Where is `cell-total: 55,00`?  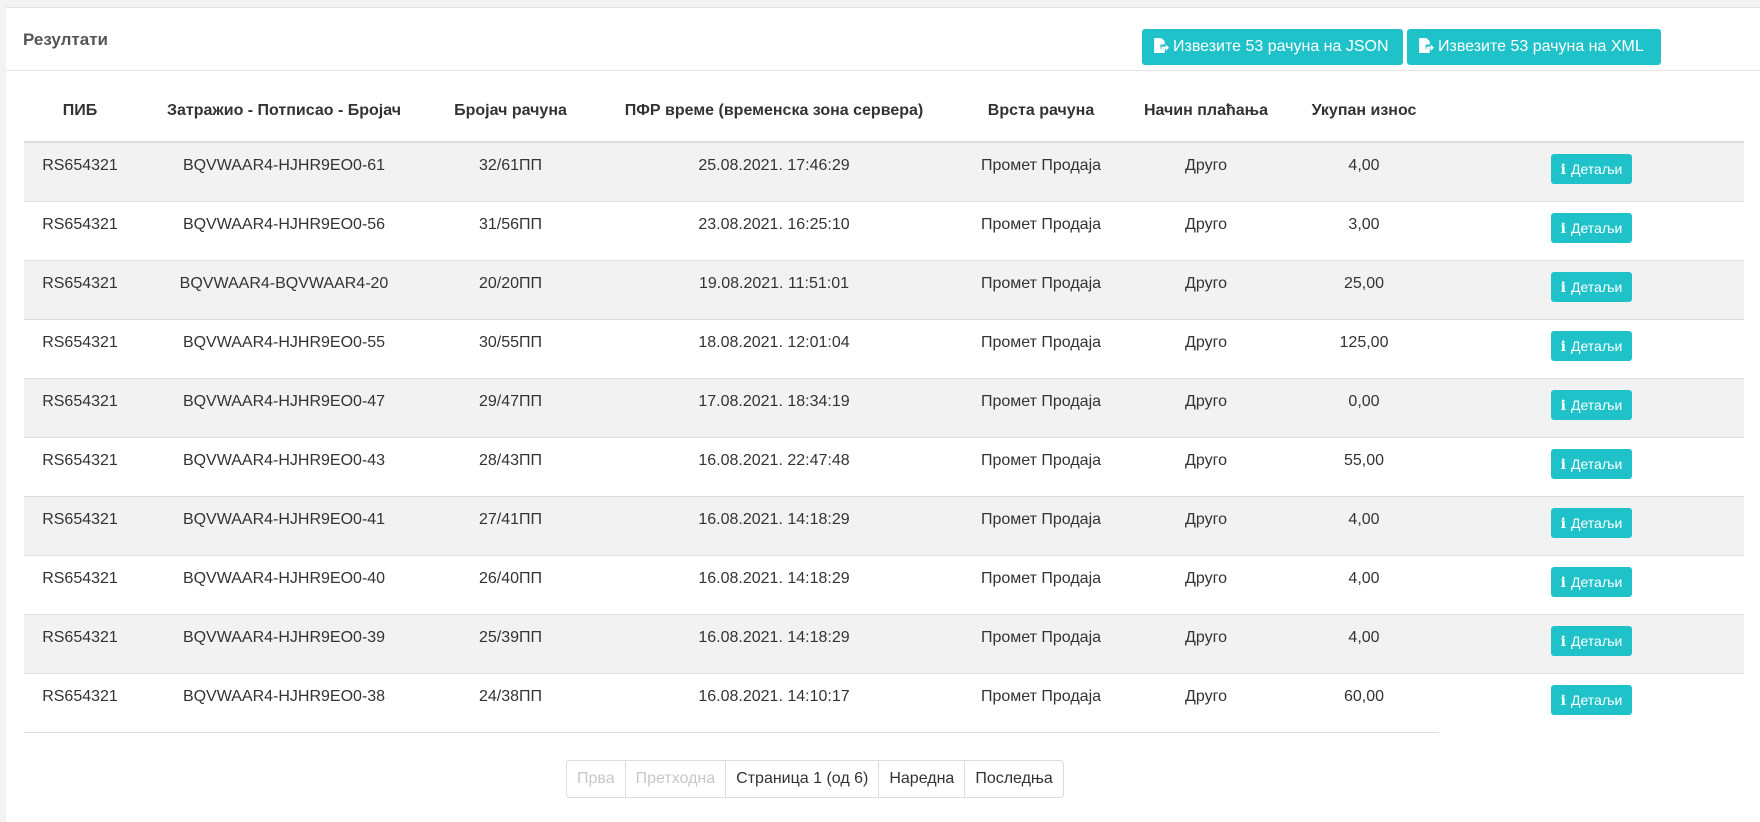 cell-total: 55,00 is located at coordinates (1364, 466).